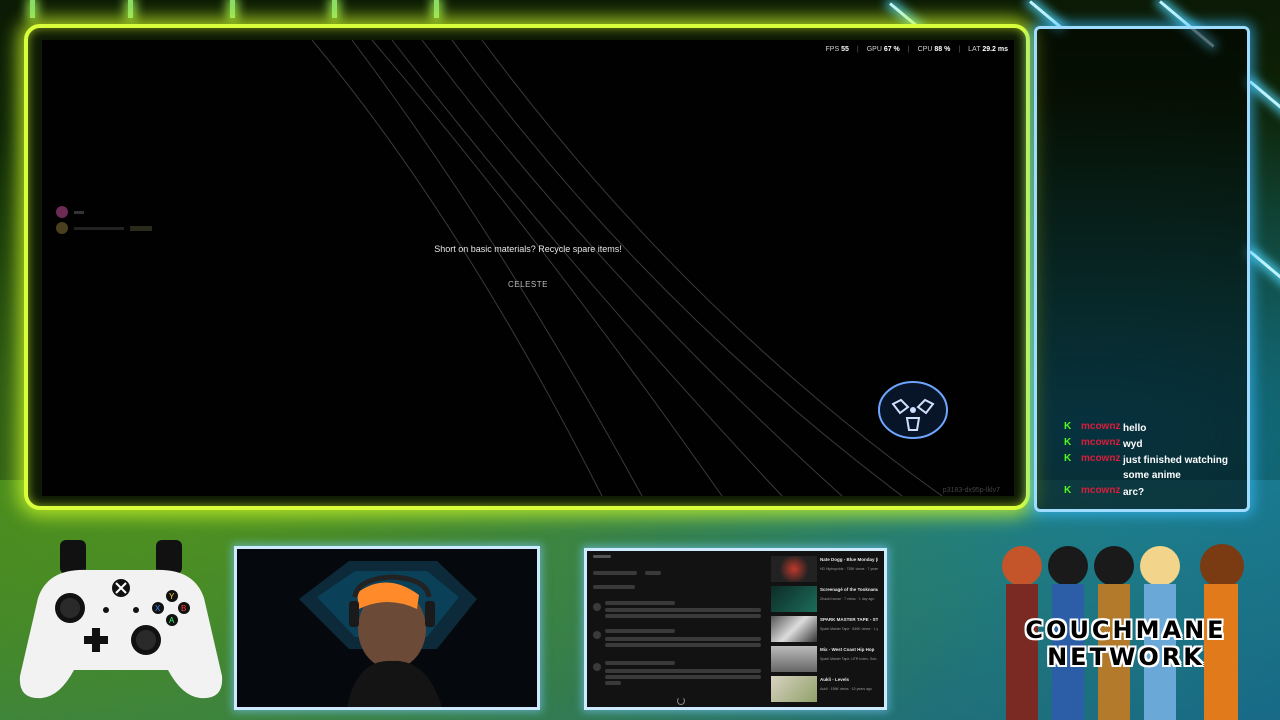 This screenshot has height=720, width=1280. I want to click on video-title: Screenagé of the Tooknama slot Hako, so click(849, 589).